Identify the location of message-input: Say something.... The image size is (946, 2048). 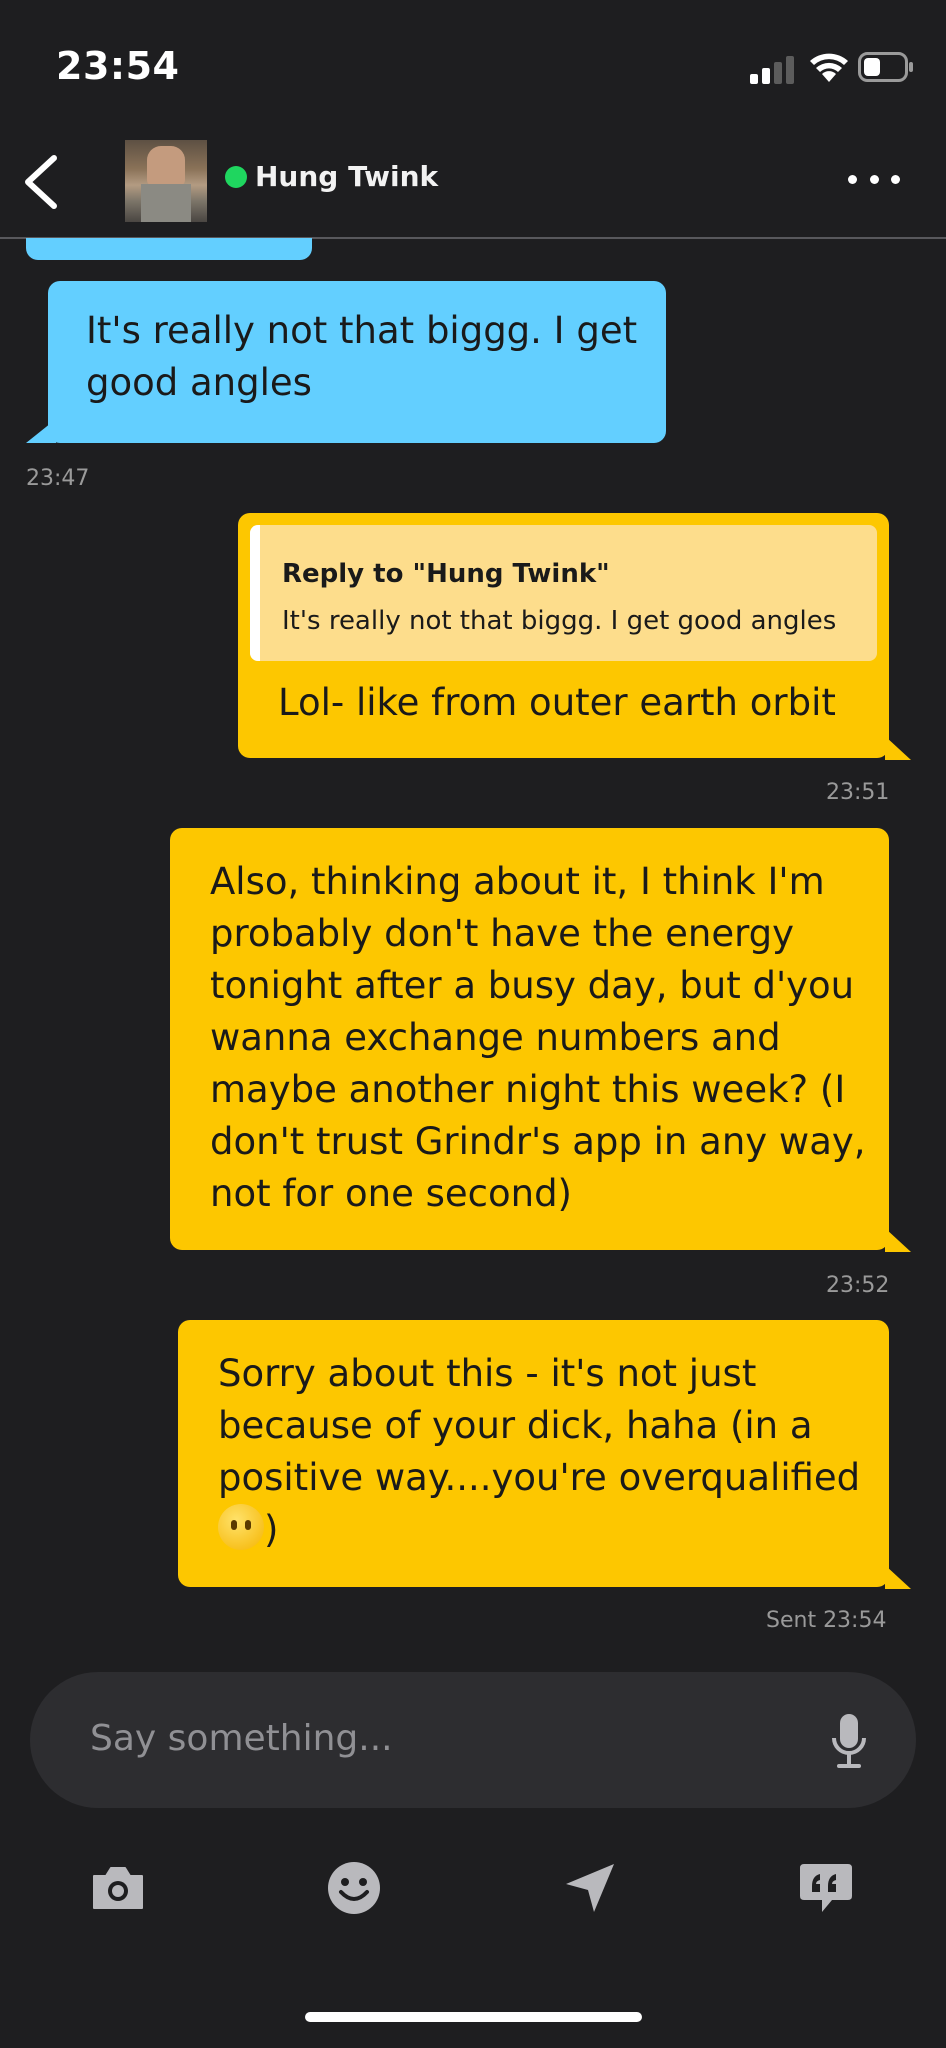
(473, 1740).